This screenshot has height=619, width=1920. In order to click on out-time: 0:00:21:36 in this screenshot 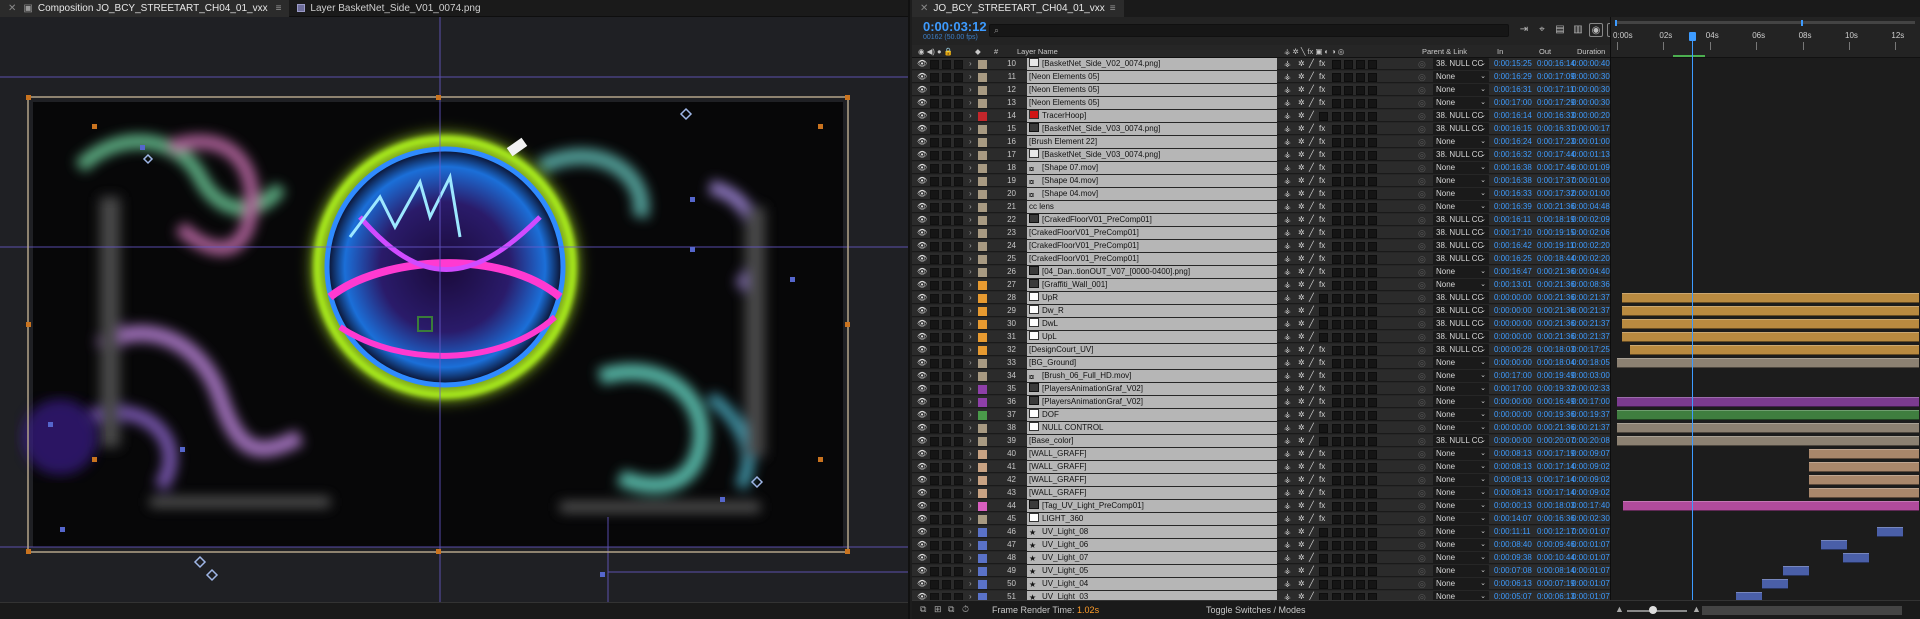, I will do `click(1556, 311)`.